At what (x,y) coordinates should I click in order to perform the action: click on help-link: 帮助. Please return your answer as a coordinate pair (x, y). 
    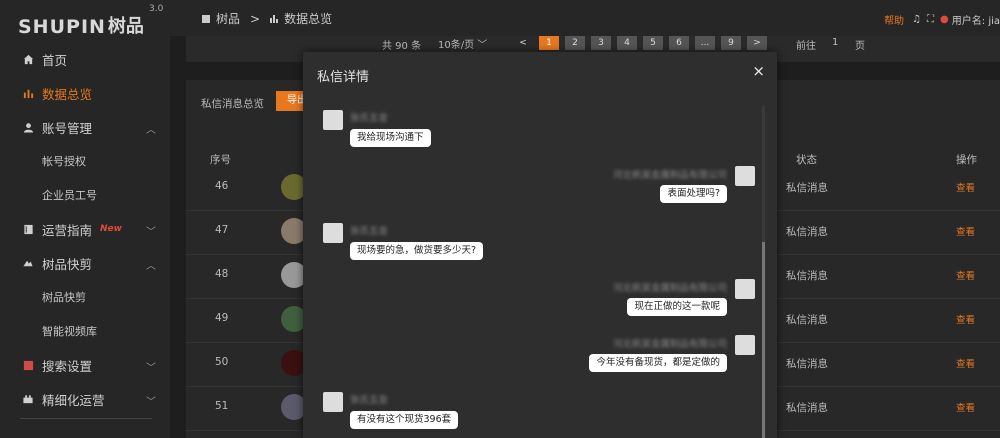
    Looking at the image, I should click on (894, 19).